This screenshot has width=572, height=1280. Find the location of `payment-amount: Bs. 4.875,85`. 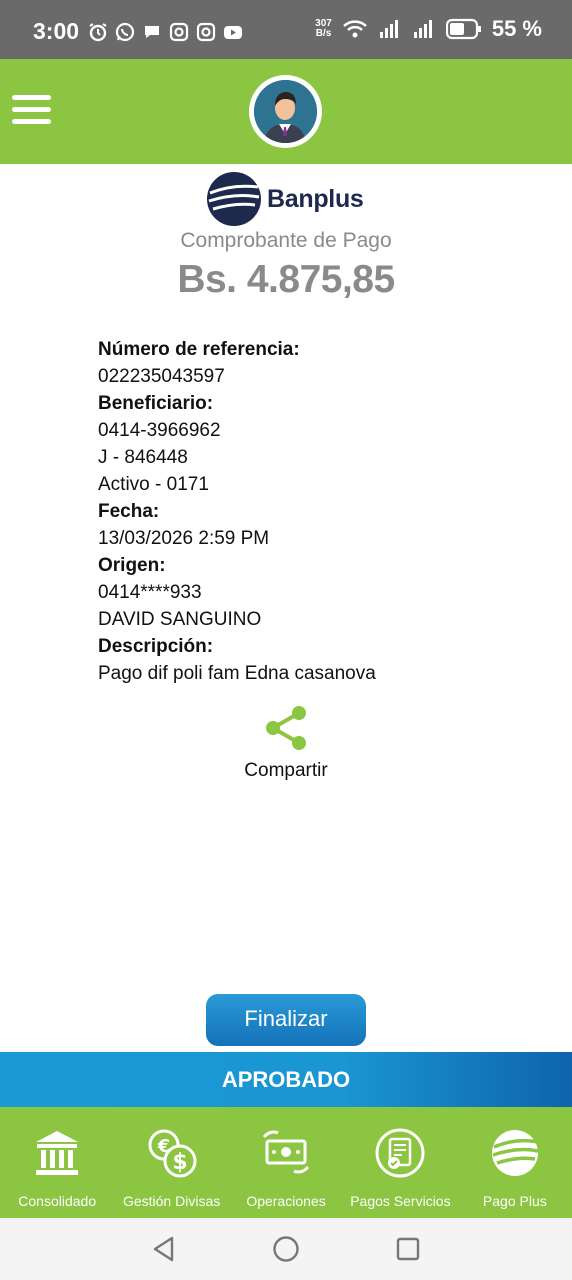

payment-amount: Bs. 4.875,85 is located at coordinates (286, 279).